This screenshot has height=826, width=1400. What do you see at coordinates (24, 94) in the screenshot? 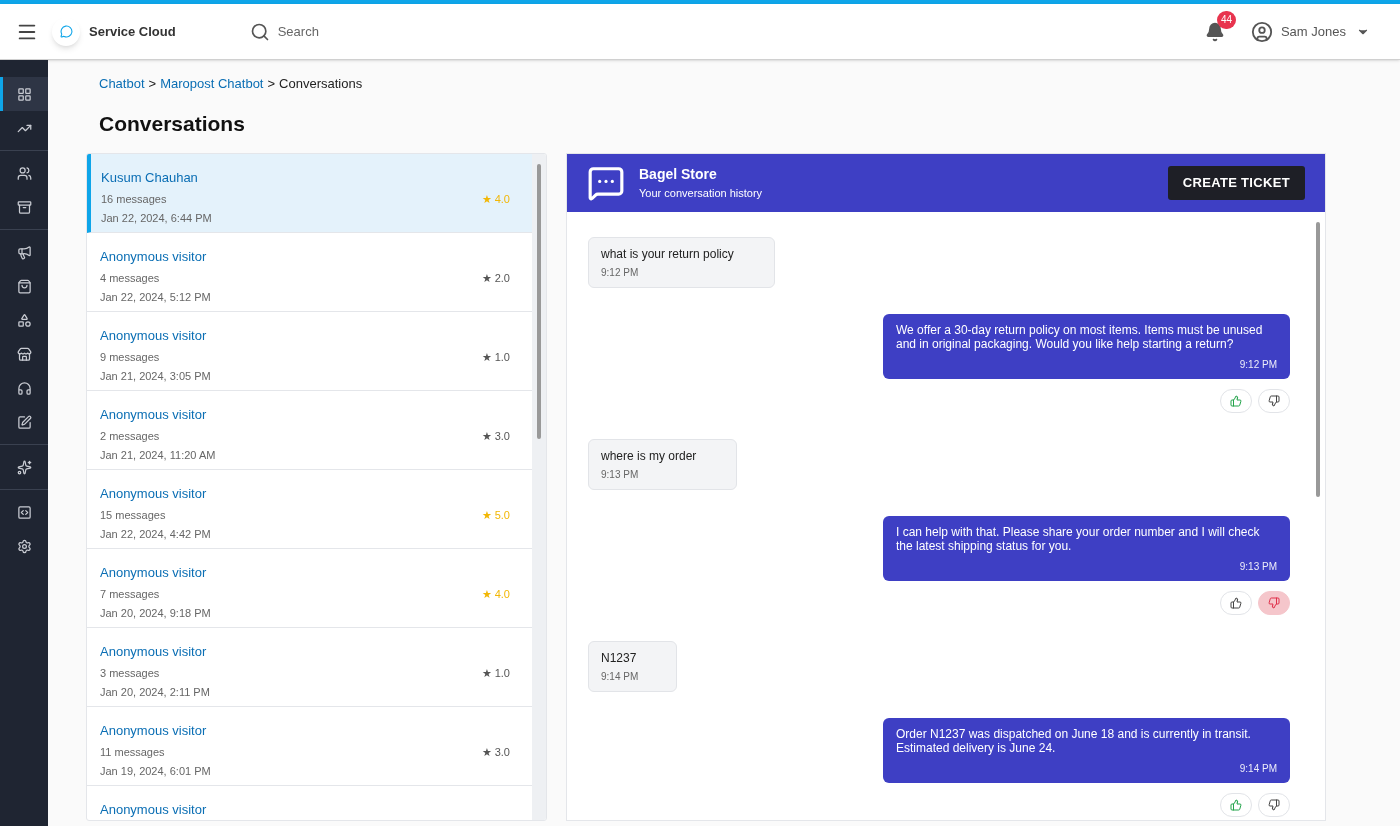
I see `grid-icon` at bounding box center [24, 94].